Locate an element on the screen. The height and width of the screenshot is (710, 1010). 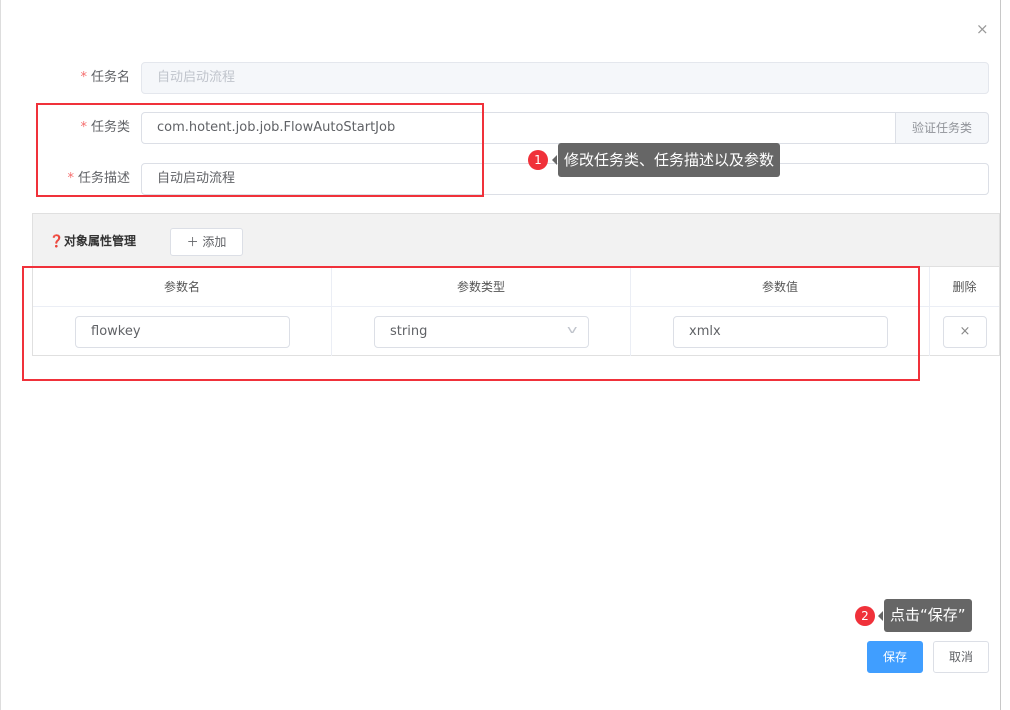
annotation-tooltip-2: 点击“保存” is located at coordinates (925, 615).